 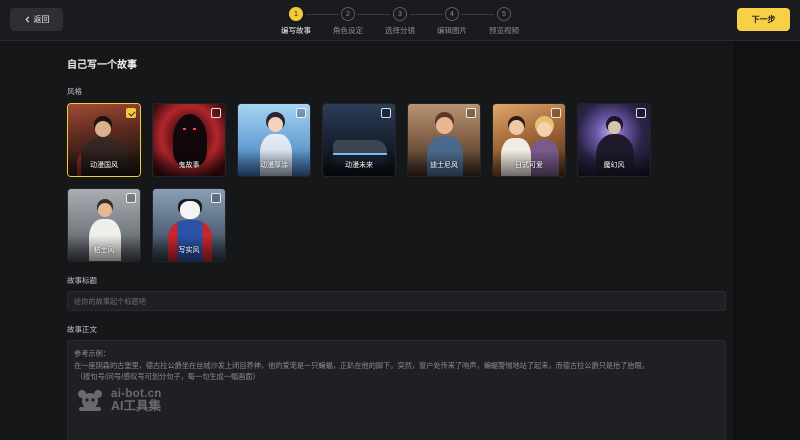 I want to click on style-card-anime-guofeng: 动漫国风, so click(x=104, y=140).